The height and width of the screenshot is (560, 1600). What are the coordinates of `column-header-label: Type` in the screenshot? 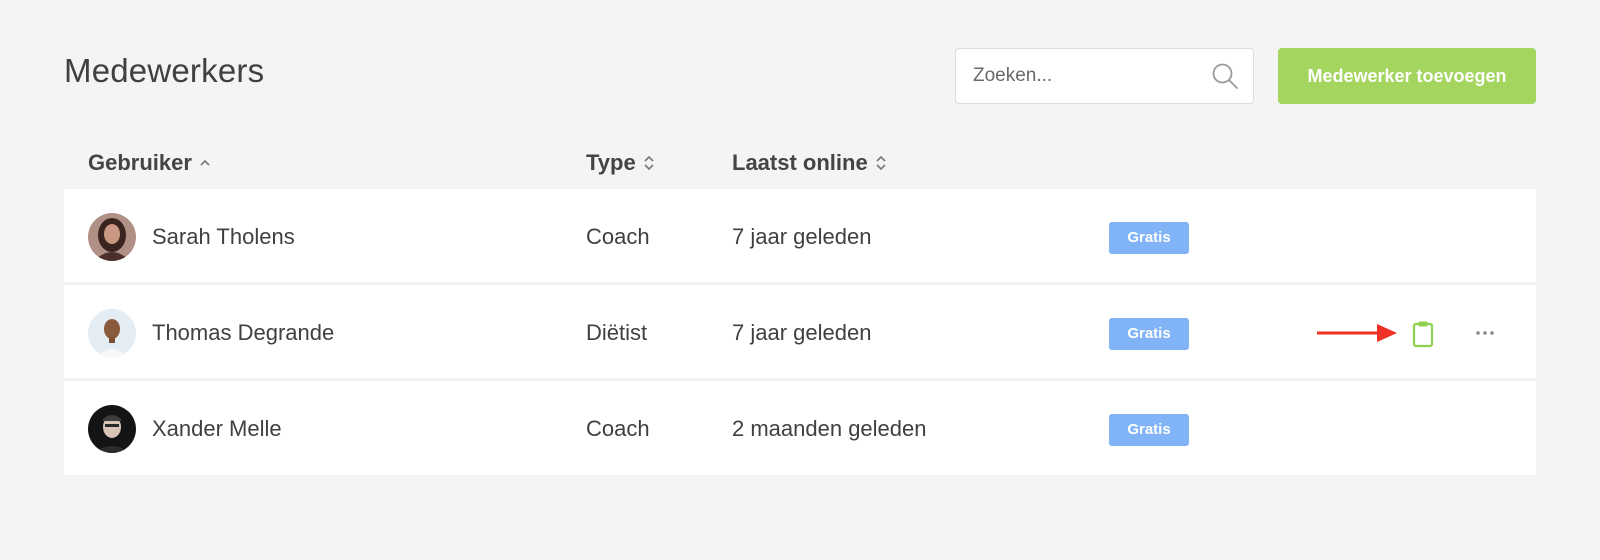 It's located at (611, 162).